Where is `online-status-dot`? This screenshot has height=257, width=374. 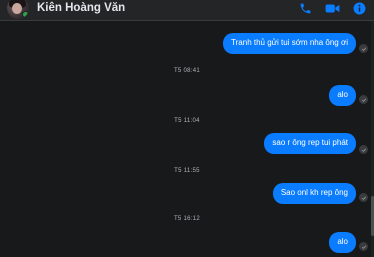 online-status-dot is located at coordinates (25, 14).